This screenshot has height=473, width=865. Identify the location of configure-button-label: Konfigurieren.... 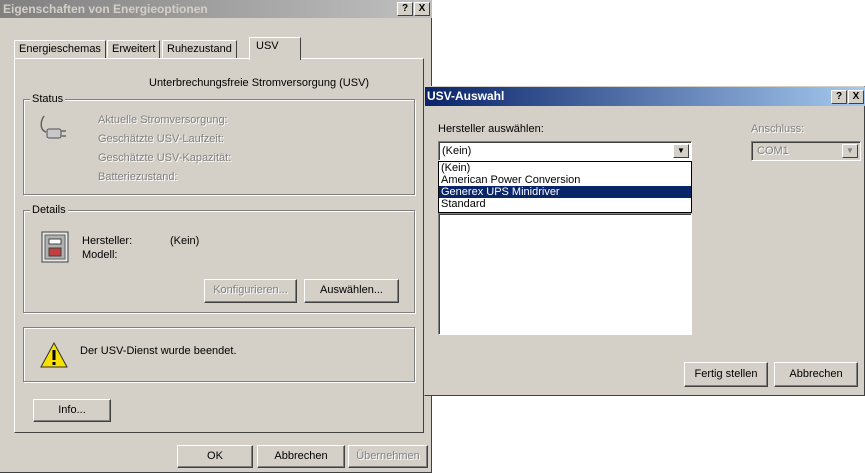
(250, 290).